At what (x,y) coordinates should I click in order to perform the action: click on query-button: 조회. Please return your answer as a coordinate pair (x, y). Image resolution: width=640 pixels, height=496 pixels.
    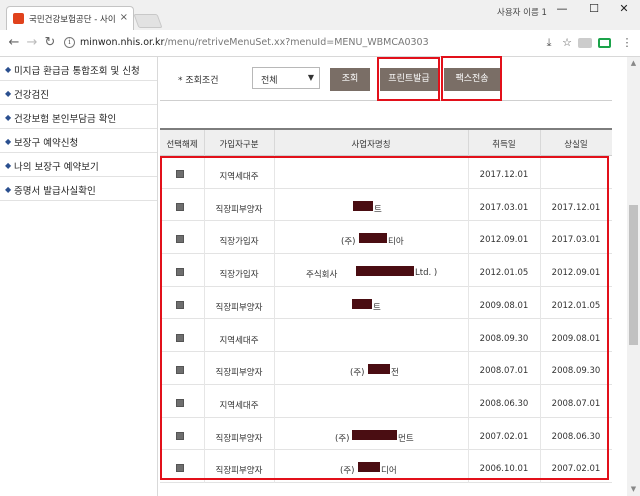
    Looking at the image, I should click on (350, 79).